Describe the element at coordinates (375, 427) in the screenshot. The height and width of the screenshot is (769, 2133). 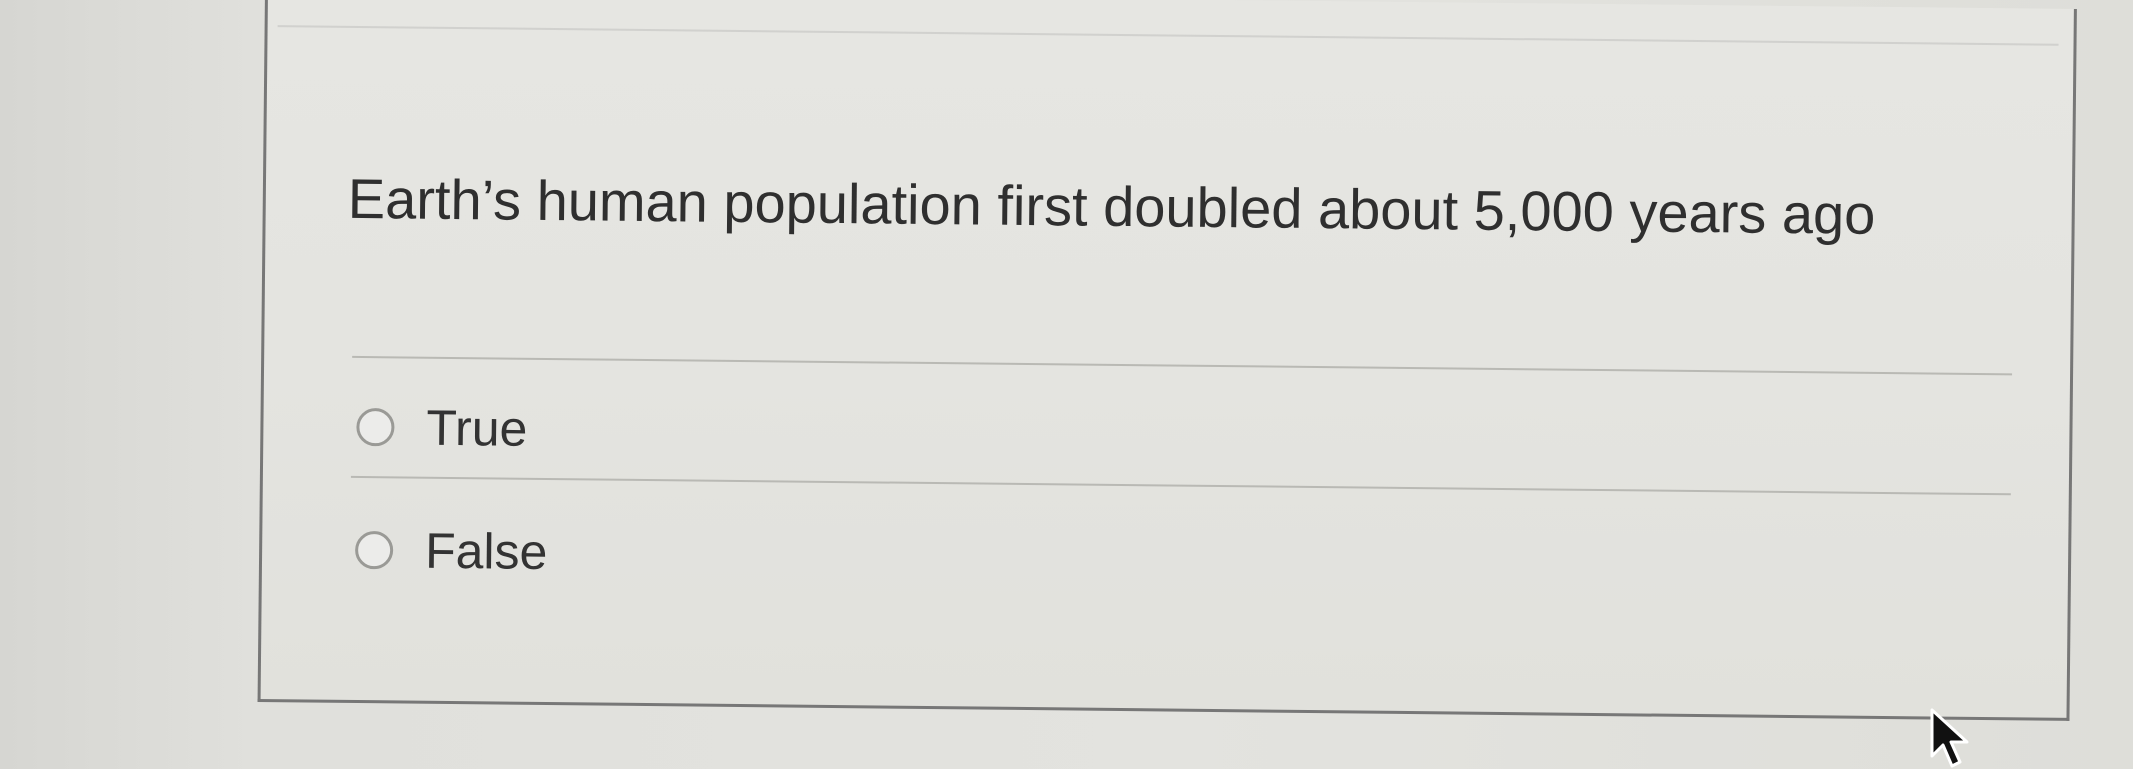
I see `radio-button-true` at that location.